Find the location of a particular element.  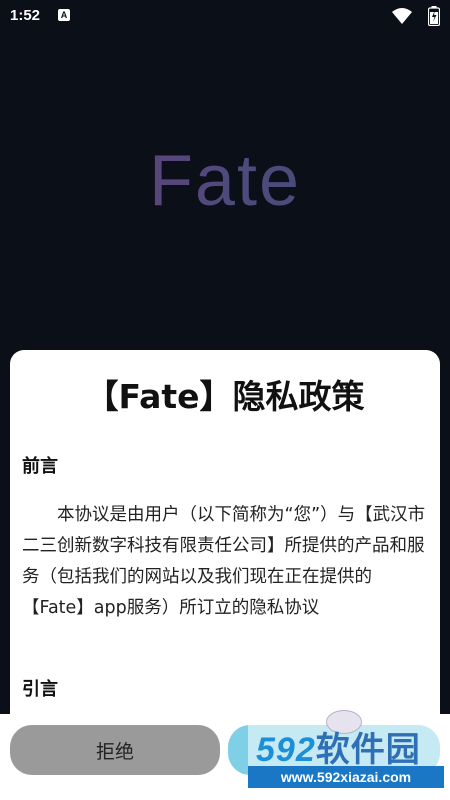

watermark-logo: 592软件园 www.592xiazai.com is located at coordinates (349, 755).